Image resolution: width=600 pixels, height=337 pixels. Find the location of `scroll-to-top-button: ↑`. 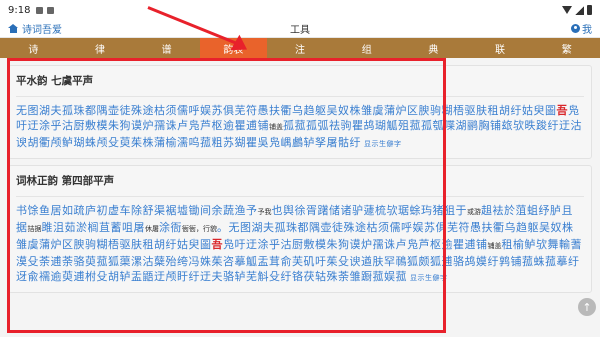

scroll-to-top-button: ↑ is located at coordinates (587, 307).